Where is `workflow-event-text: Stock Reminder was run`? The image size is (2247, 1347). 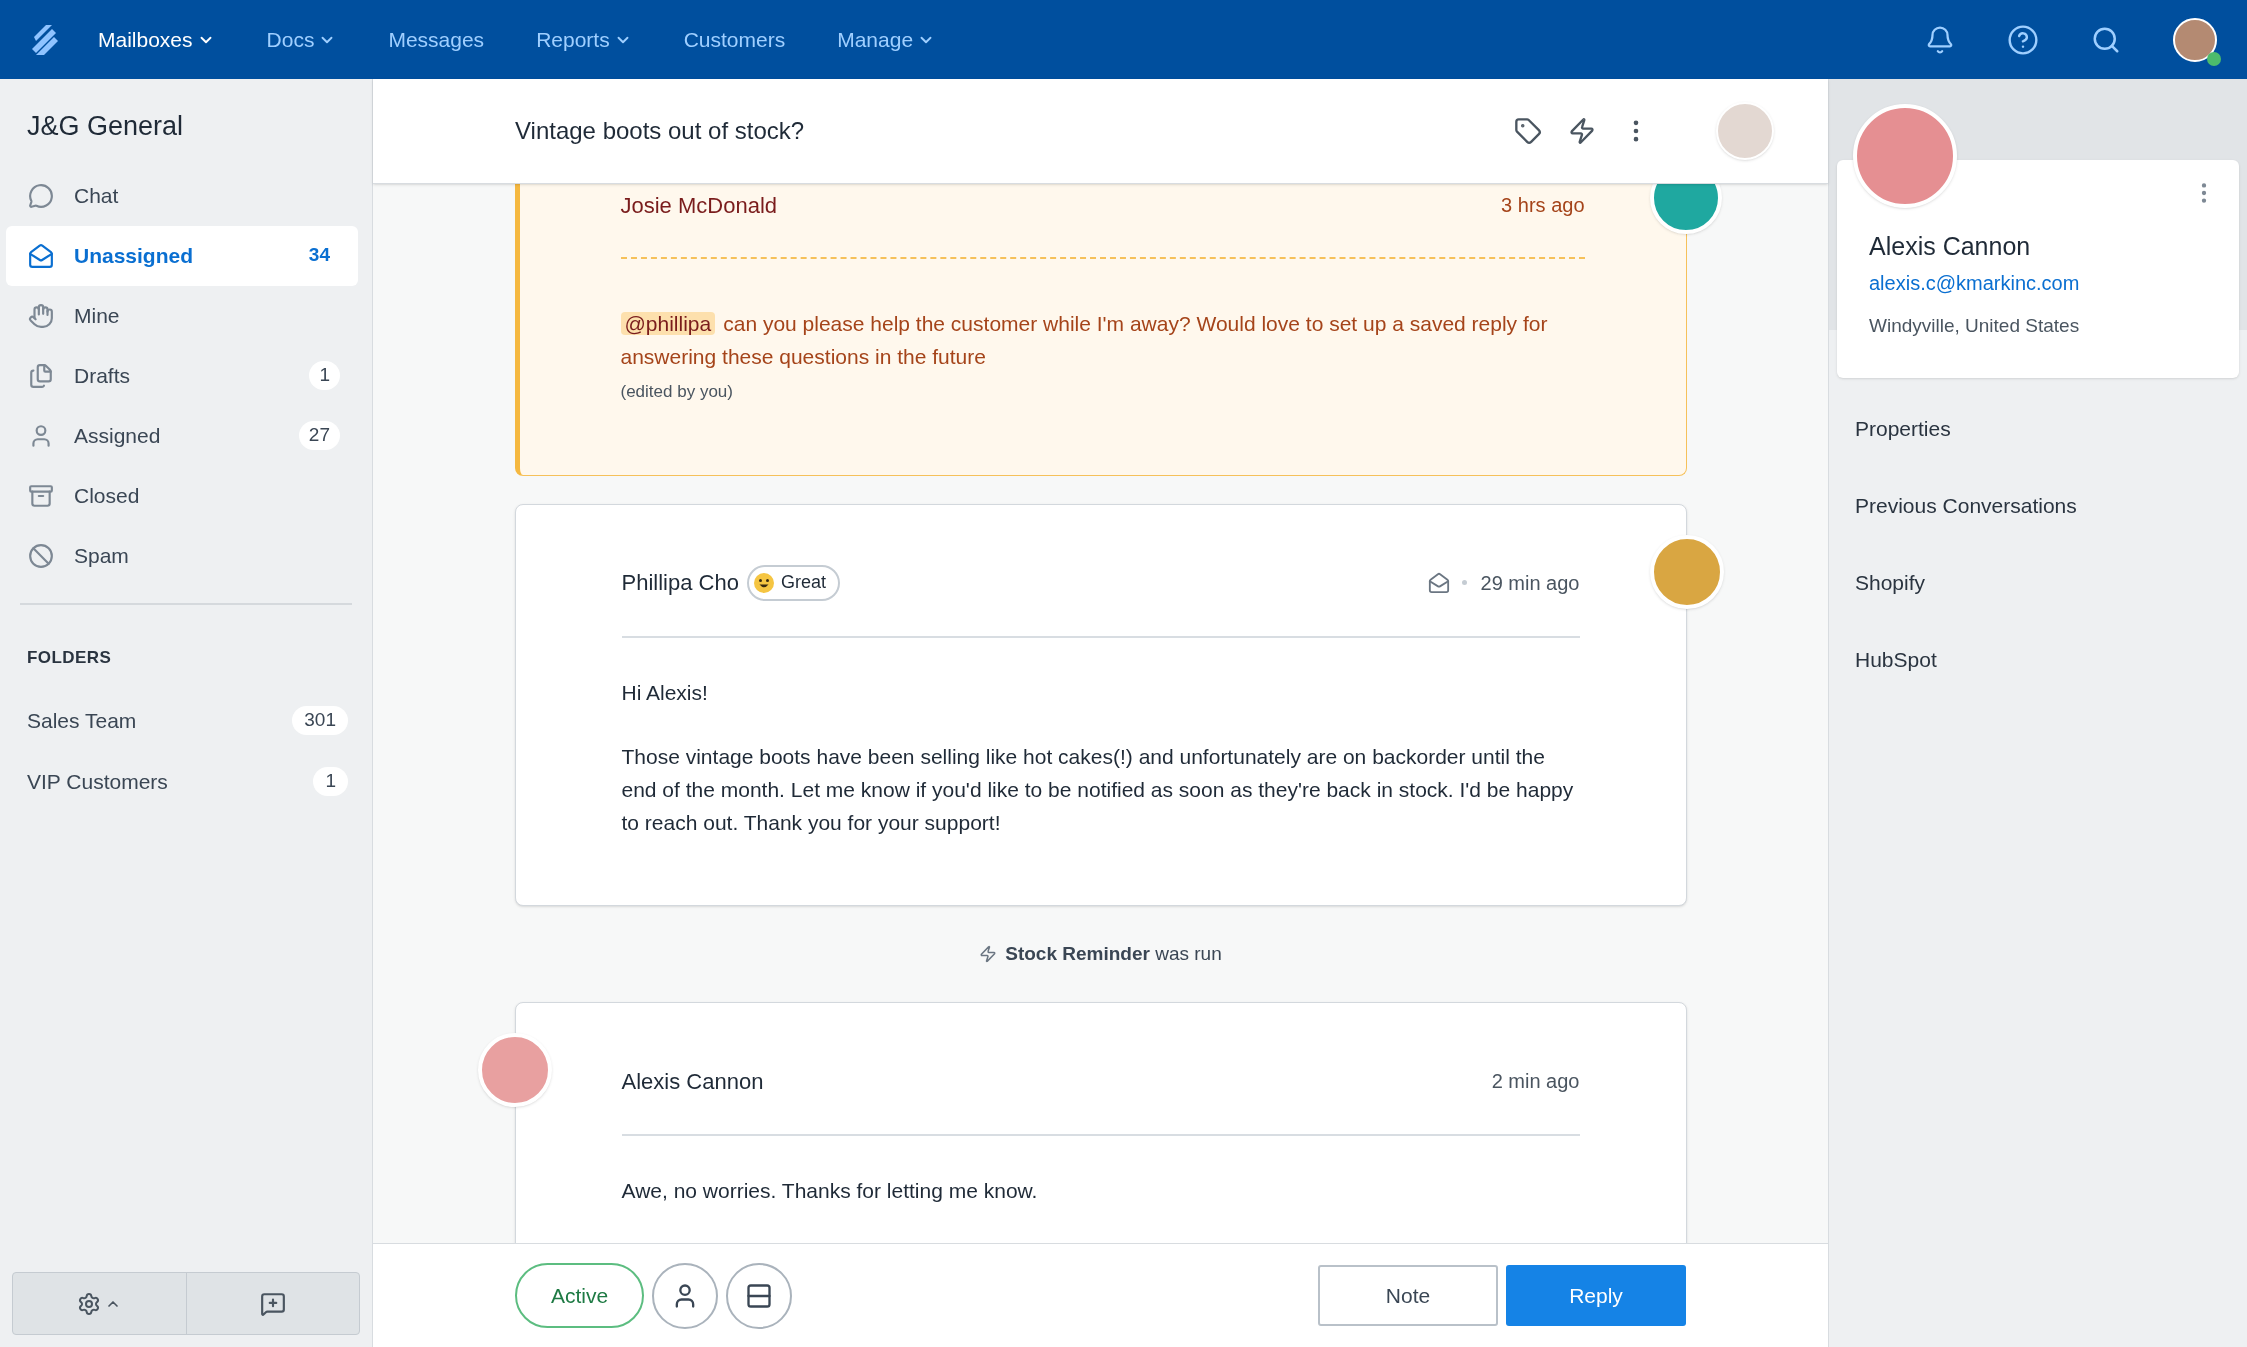 workflow-event-text: Stock Reminder was run is located at coordinates (1113, 953).